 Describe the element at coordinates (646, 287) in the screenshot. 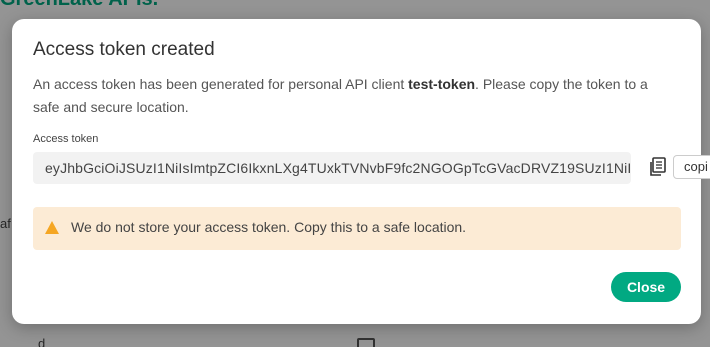

I see `close-button: Close` at that location.